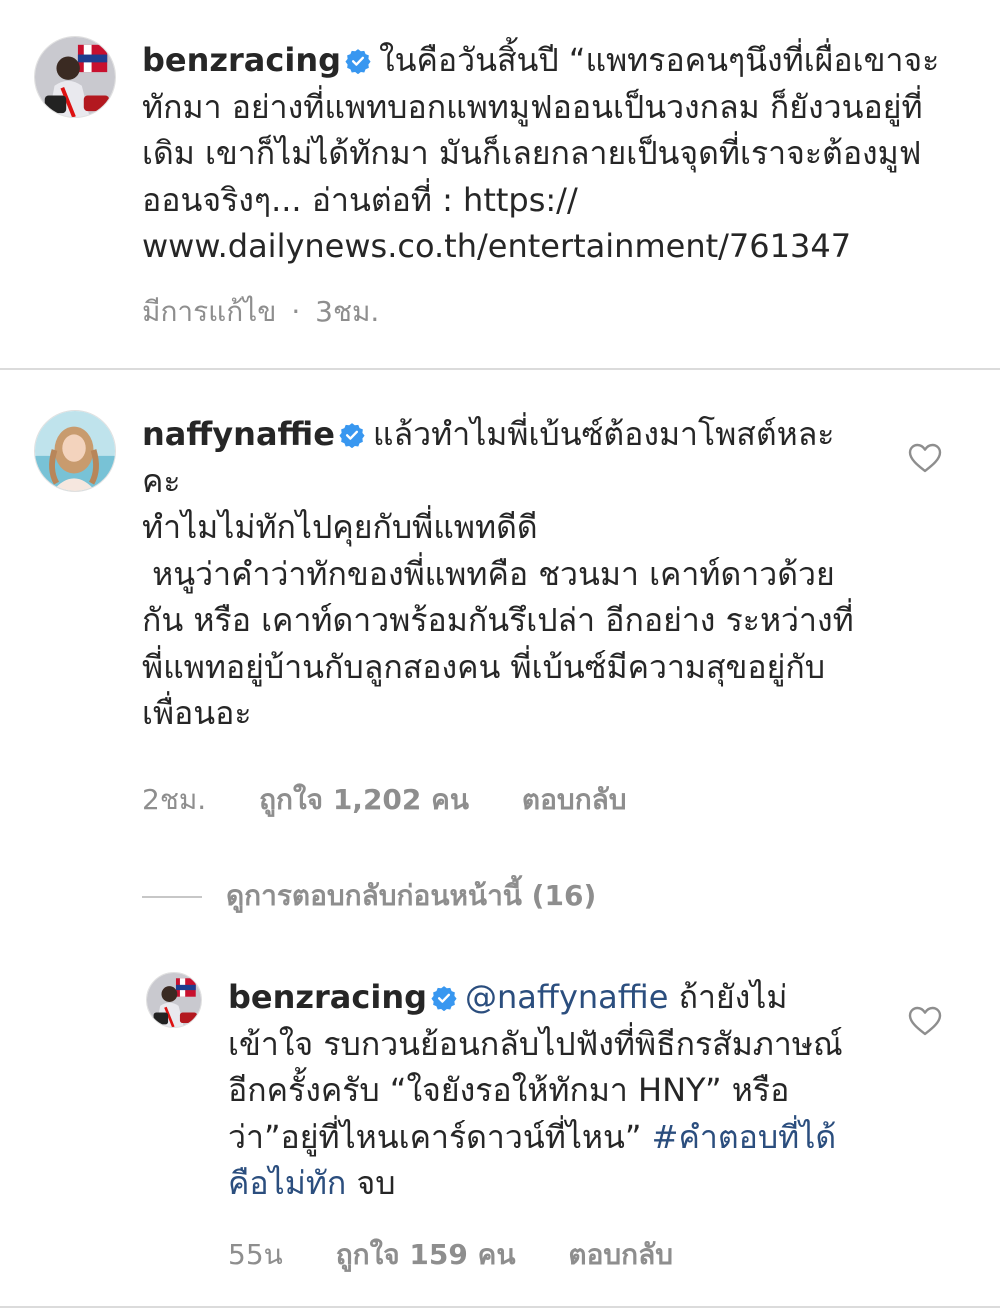  What do you see at coordinates (340, 527) in the screenshot?
I see `comment-paragraph-2: ทำไมไม่ทักไปคุยกับพี่แพทดีดี` at bounding box center [340, 527].